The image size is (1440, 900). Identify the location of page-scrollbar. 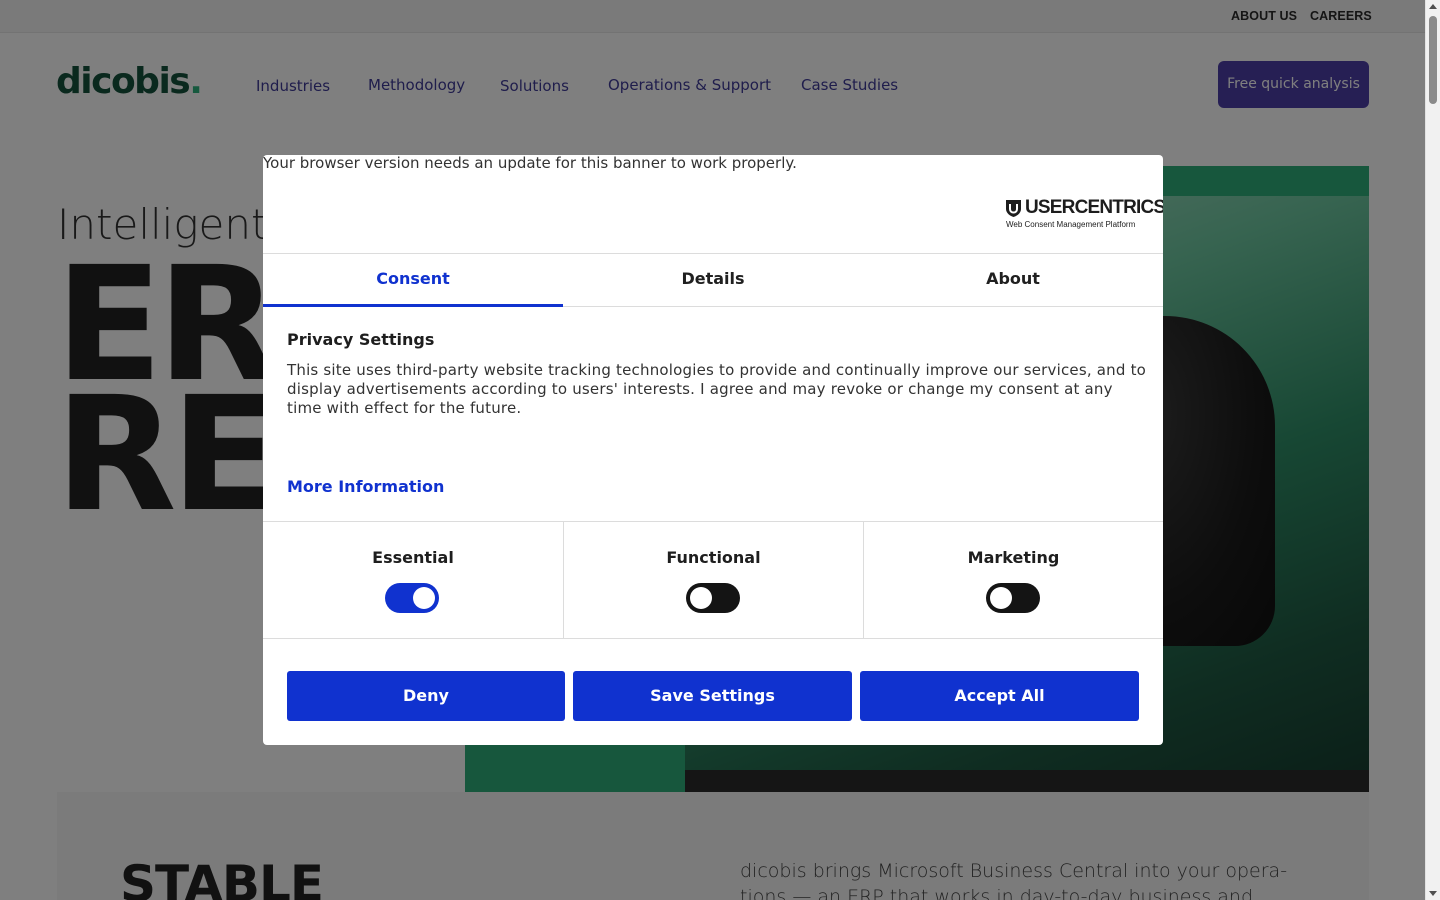
(1432, 450).